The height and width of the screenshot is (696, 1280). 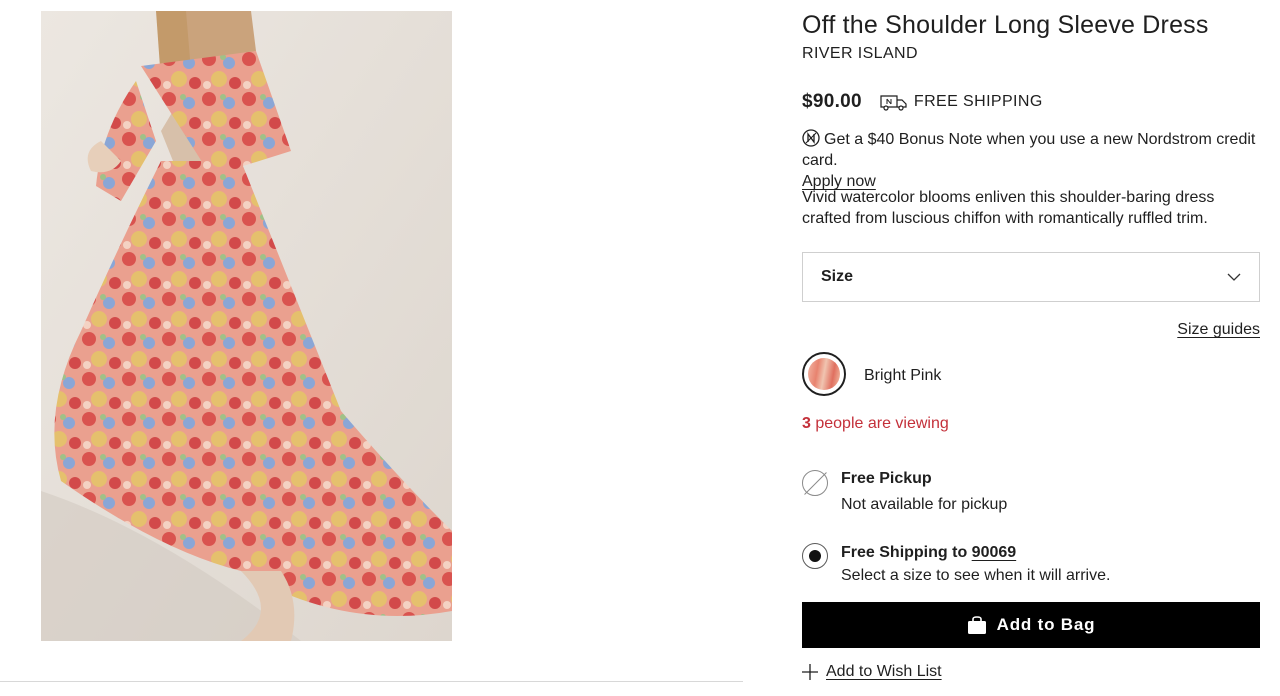 What do you see at coordinates (837, 276) in the screenshot?
I see `size-dropdown-label: Size` at bounding box center [837, 276].